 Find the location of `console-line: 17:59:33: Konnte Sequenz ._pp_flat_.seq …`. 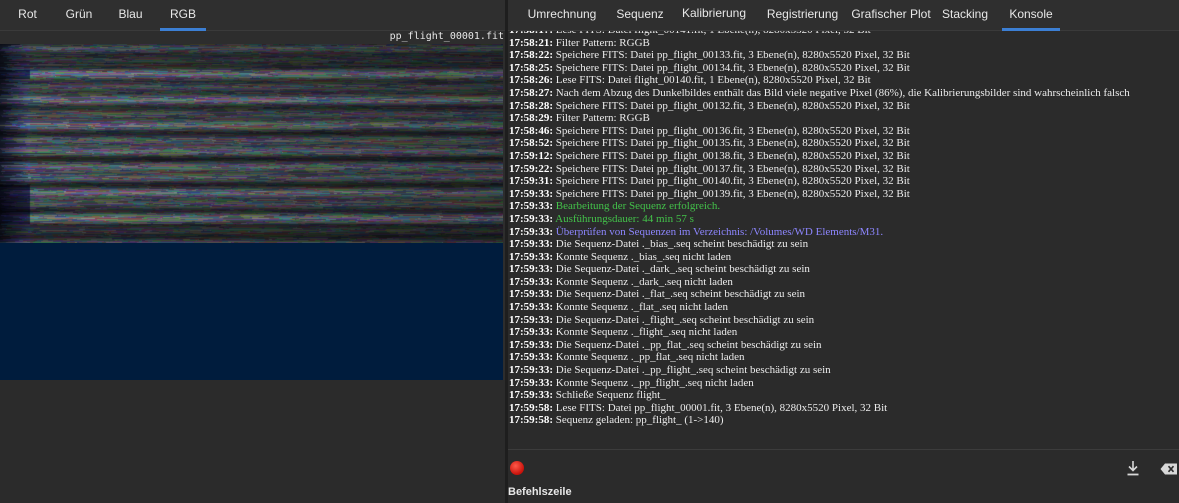

console-line: 17:59:33: Konnte Sequenz ._pp_flat_.seq … is located at coordinates (844, 357).